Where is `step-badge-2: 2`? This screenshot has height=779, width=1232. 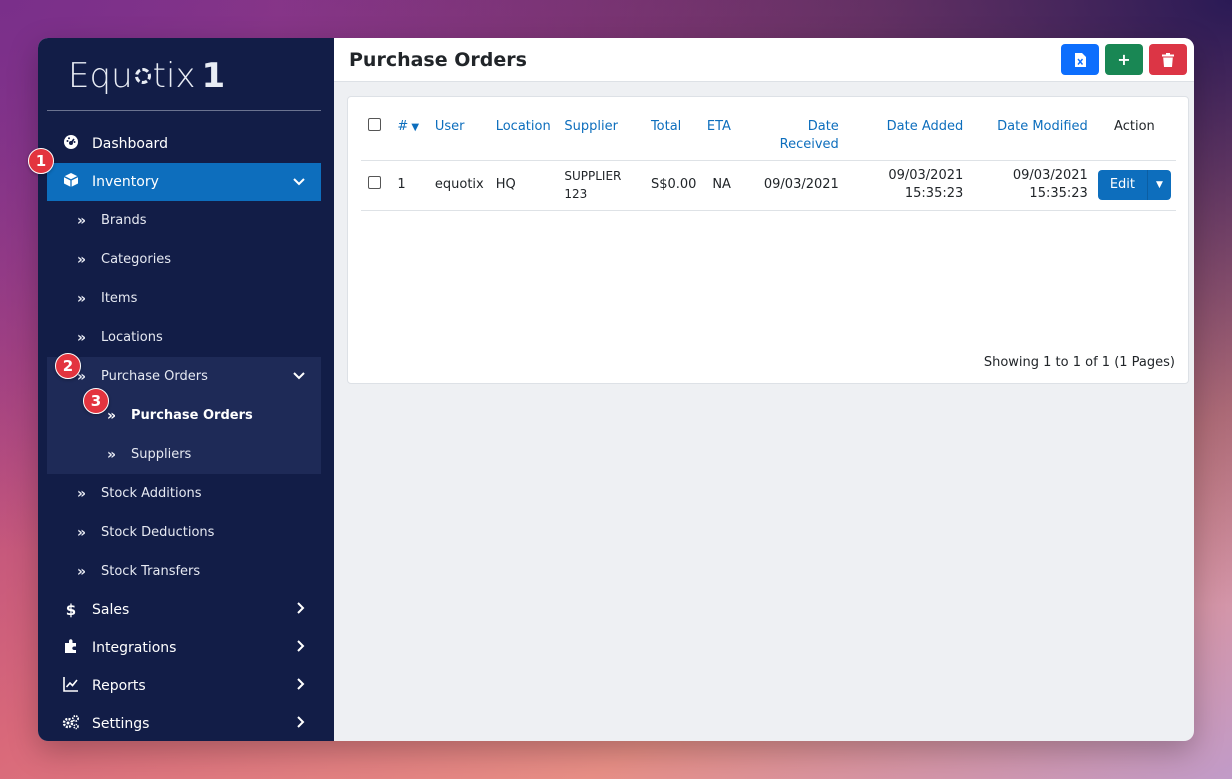
step-badge-2: 2 is located at coordinates (68, 366).